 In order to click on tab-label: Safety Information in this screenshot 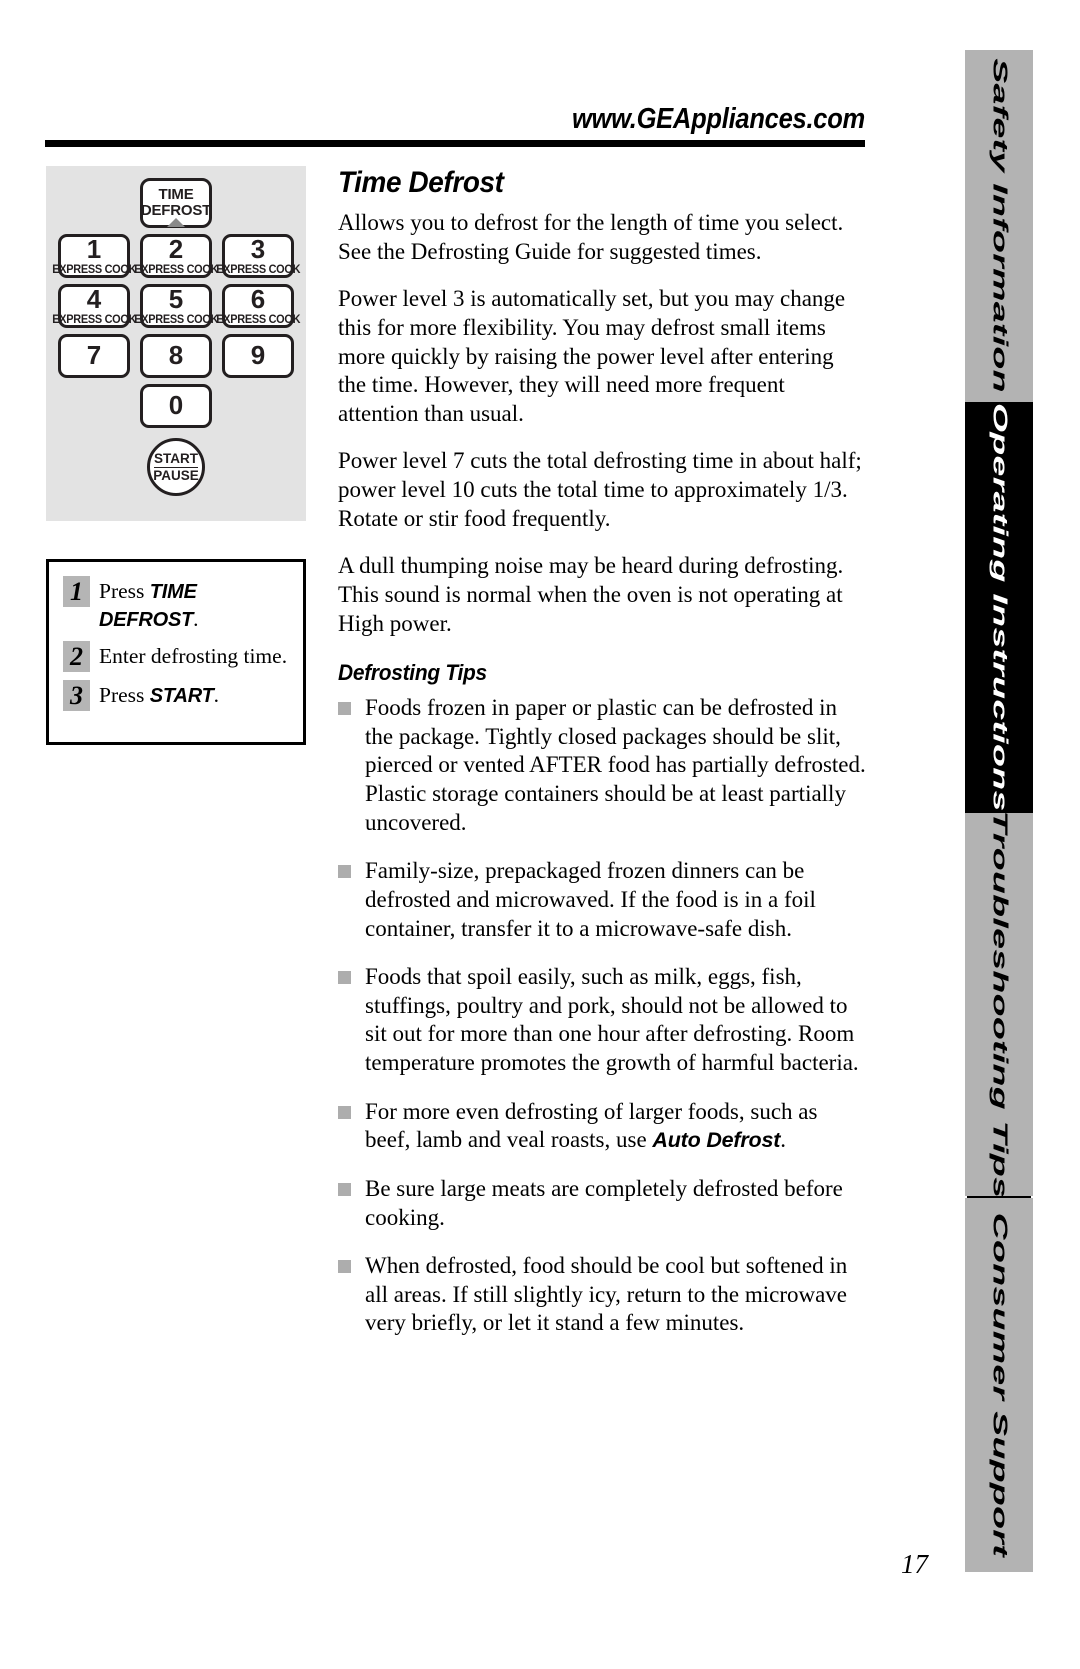, I will do `click(999, 226)`.